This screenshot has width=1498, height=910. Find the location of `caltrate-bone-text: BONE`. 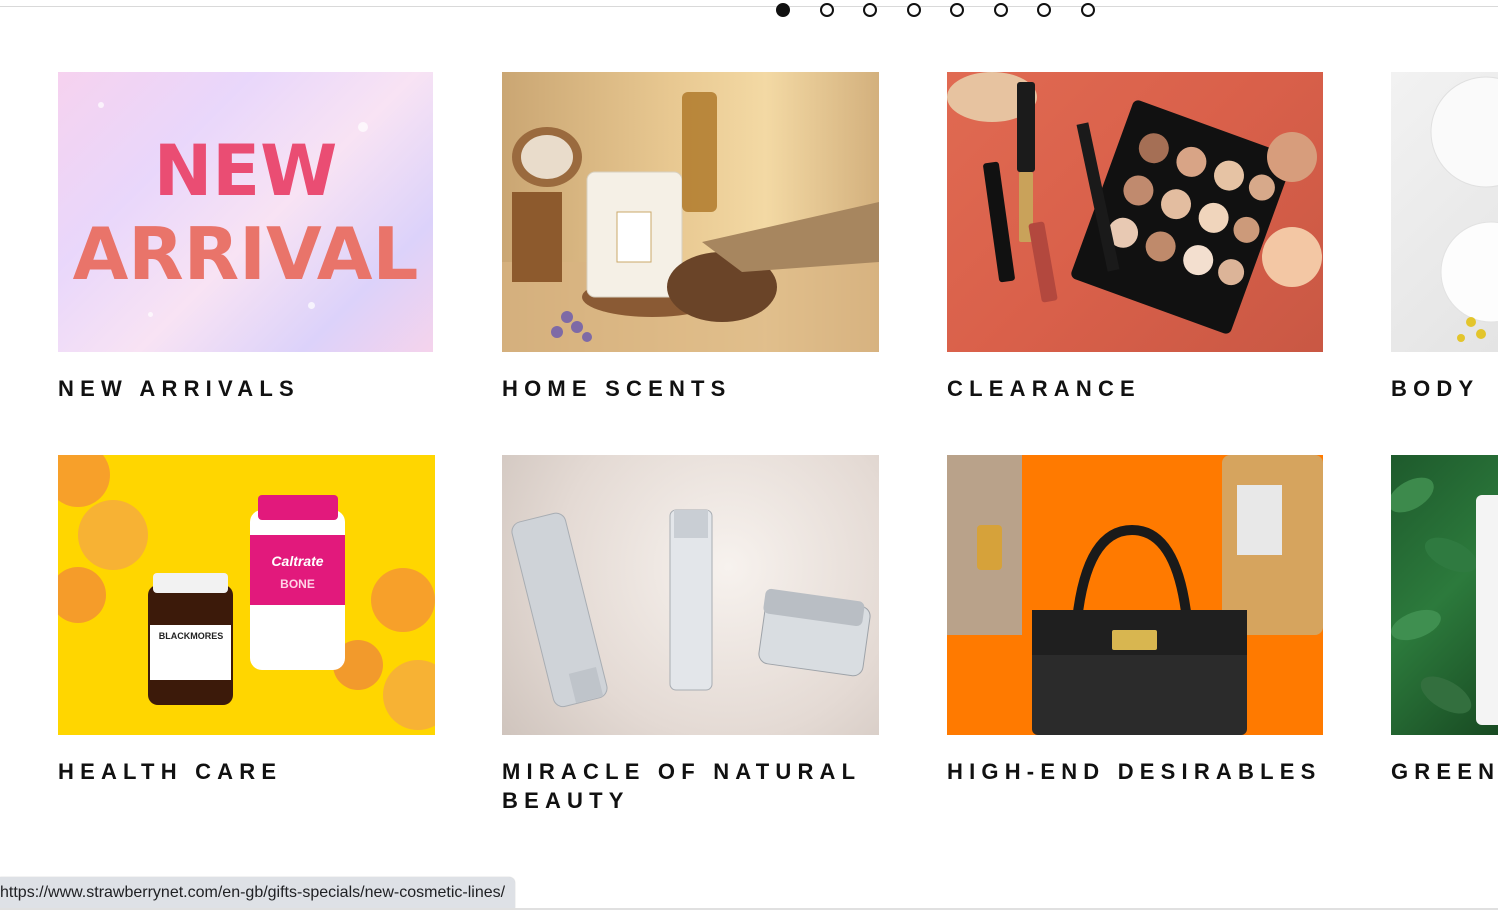

caltrate-bone-text: BONE is located at coordinates (297, 584).